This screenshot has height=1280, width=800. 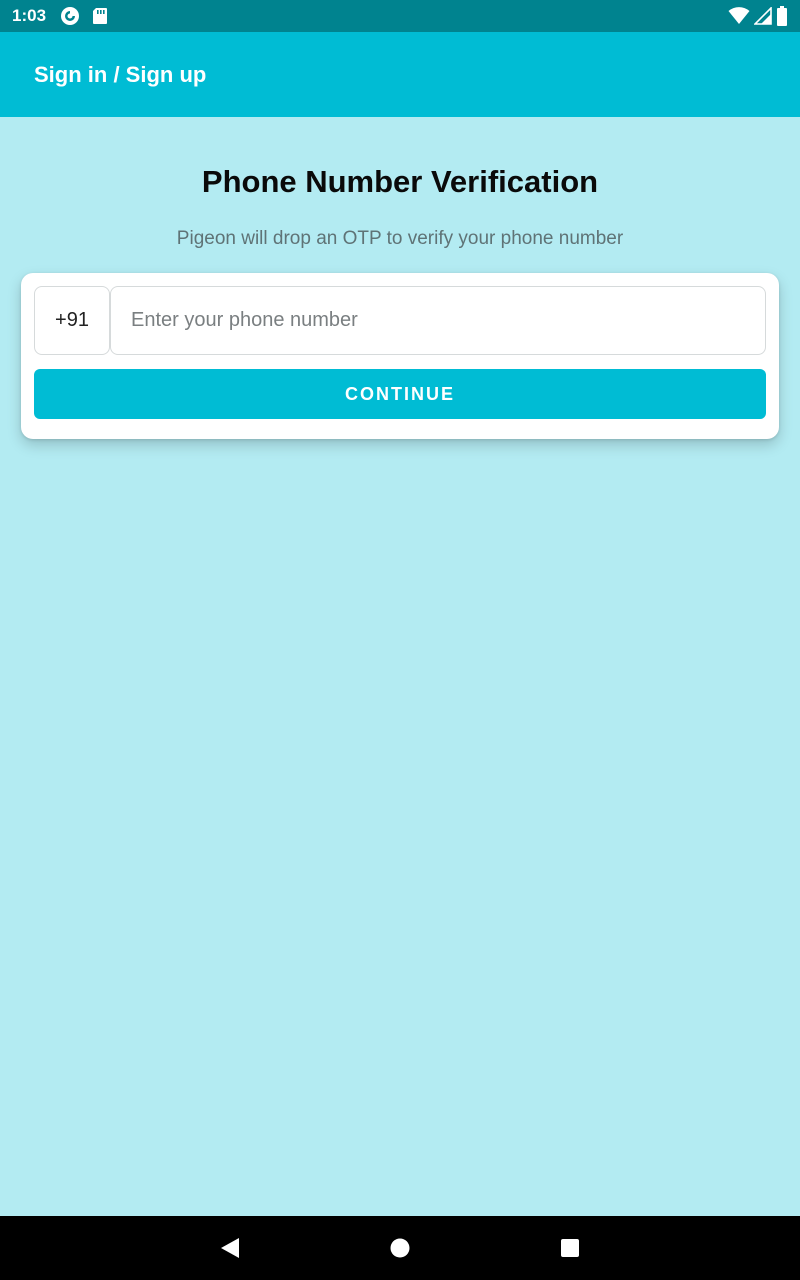 I want to click on page-title: Phone Number Verification, so click(x=400, y=181).